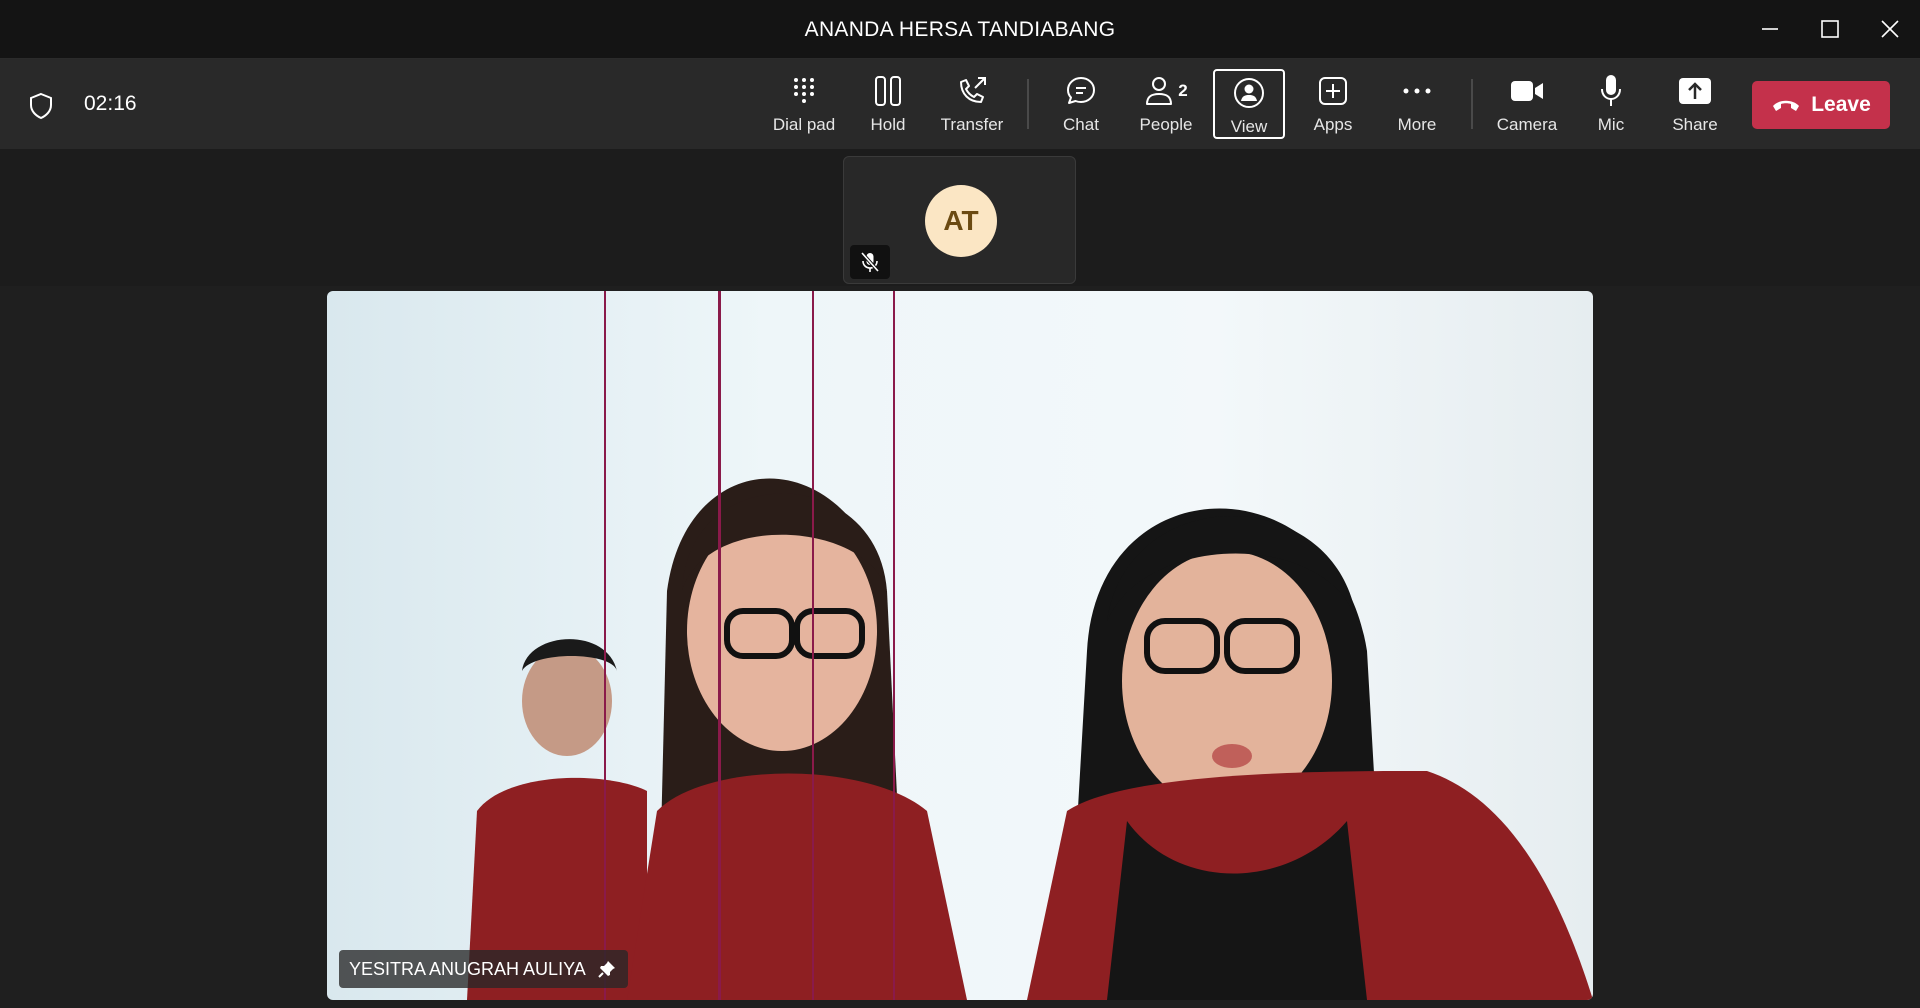 This screenshot has height=1008, width=1920. What do you see at coordinates (1333, 124) in the screenshot?
I see `apps-label: Apps` at bounding box center [1333, 124].